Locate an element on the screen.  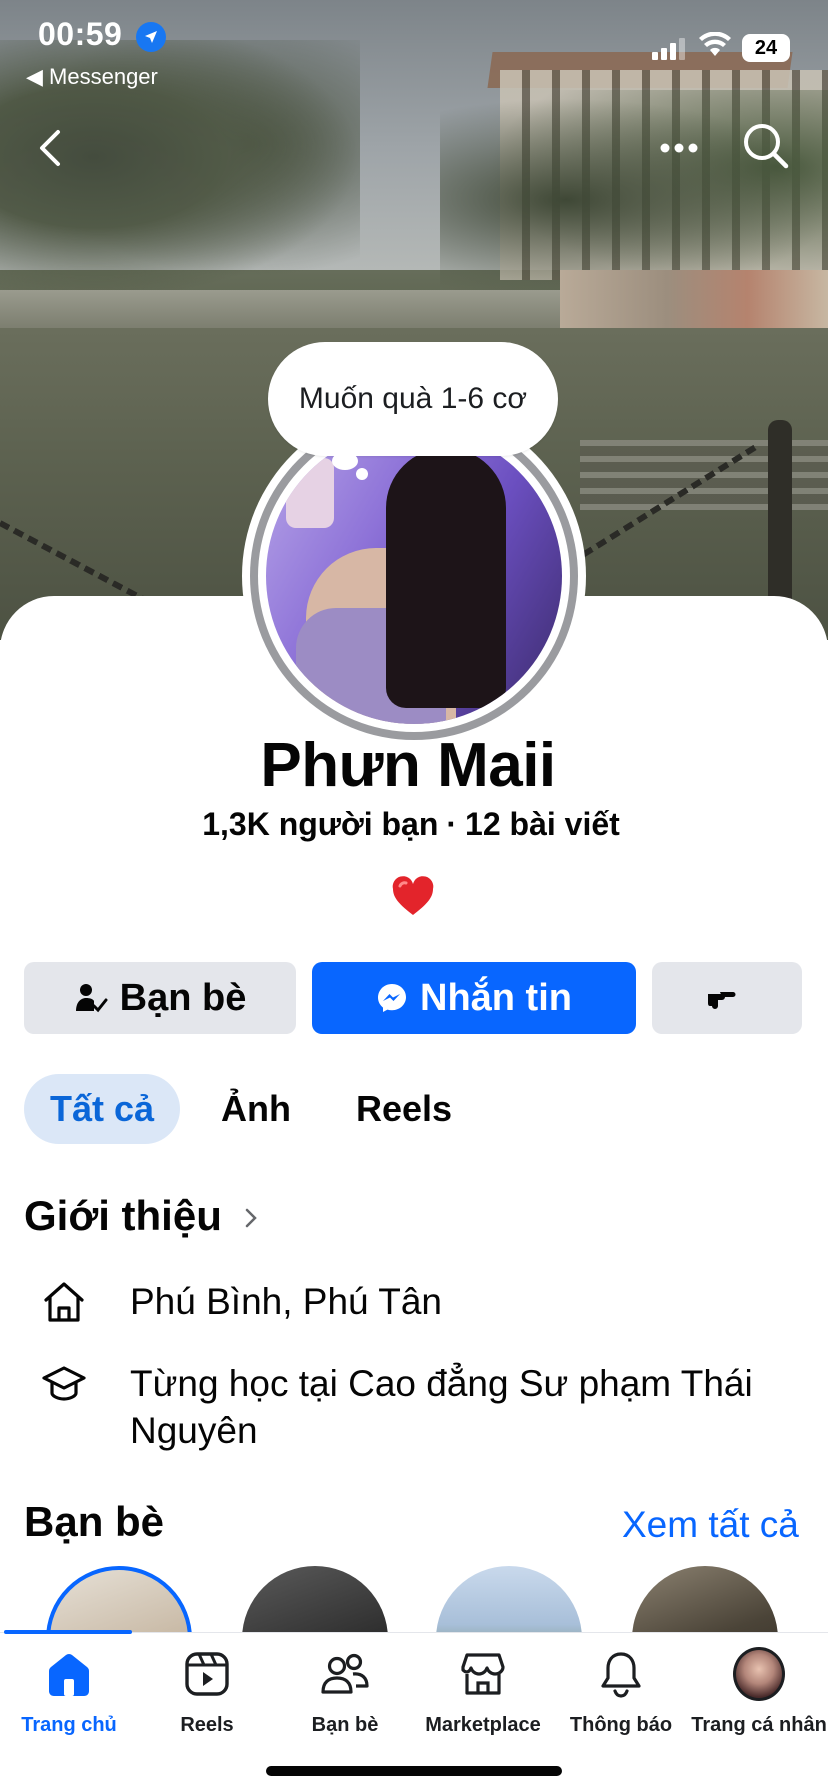
friends-button-label: Bạn bè is located at coordinates (183, 997).